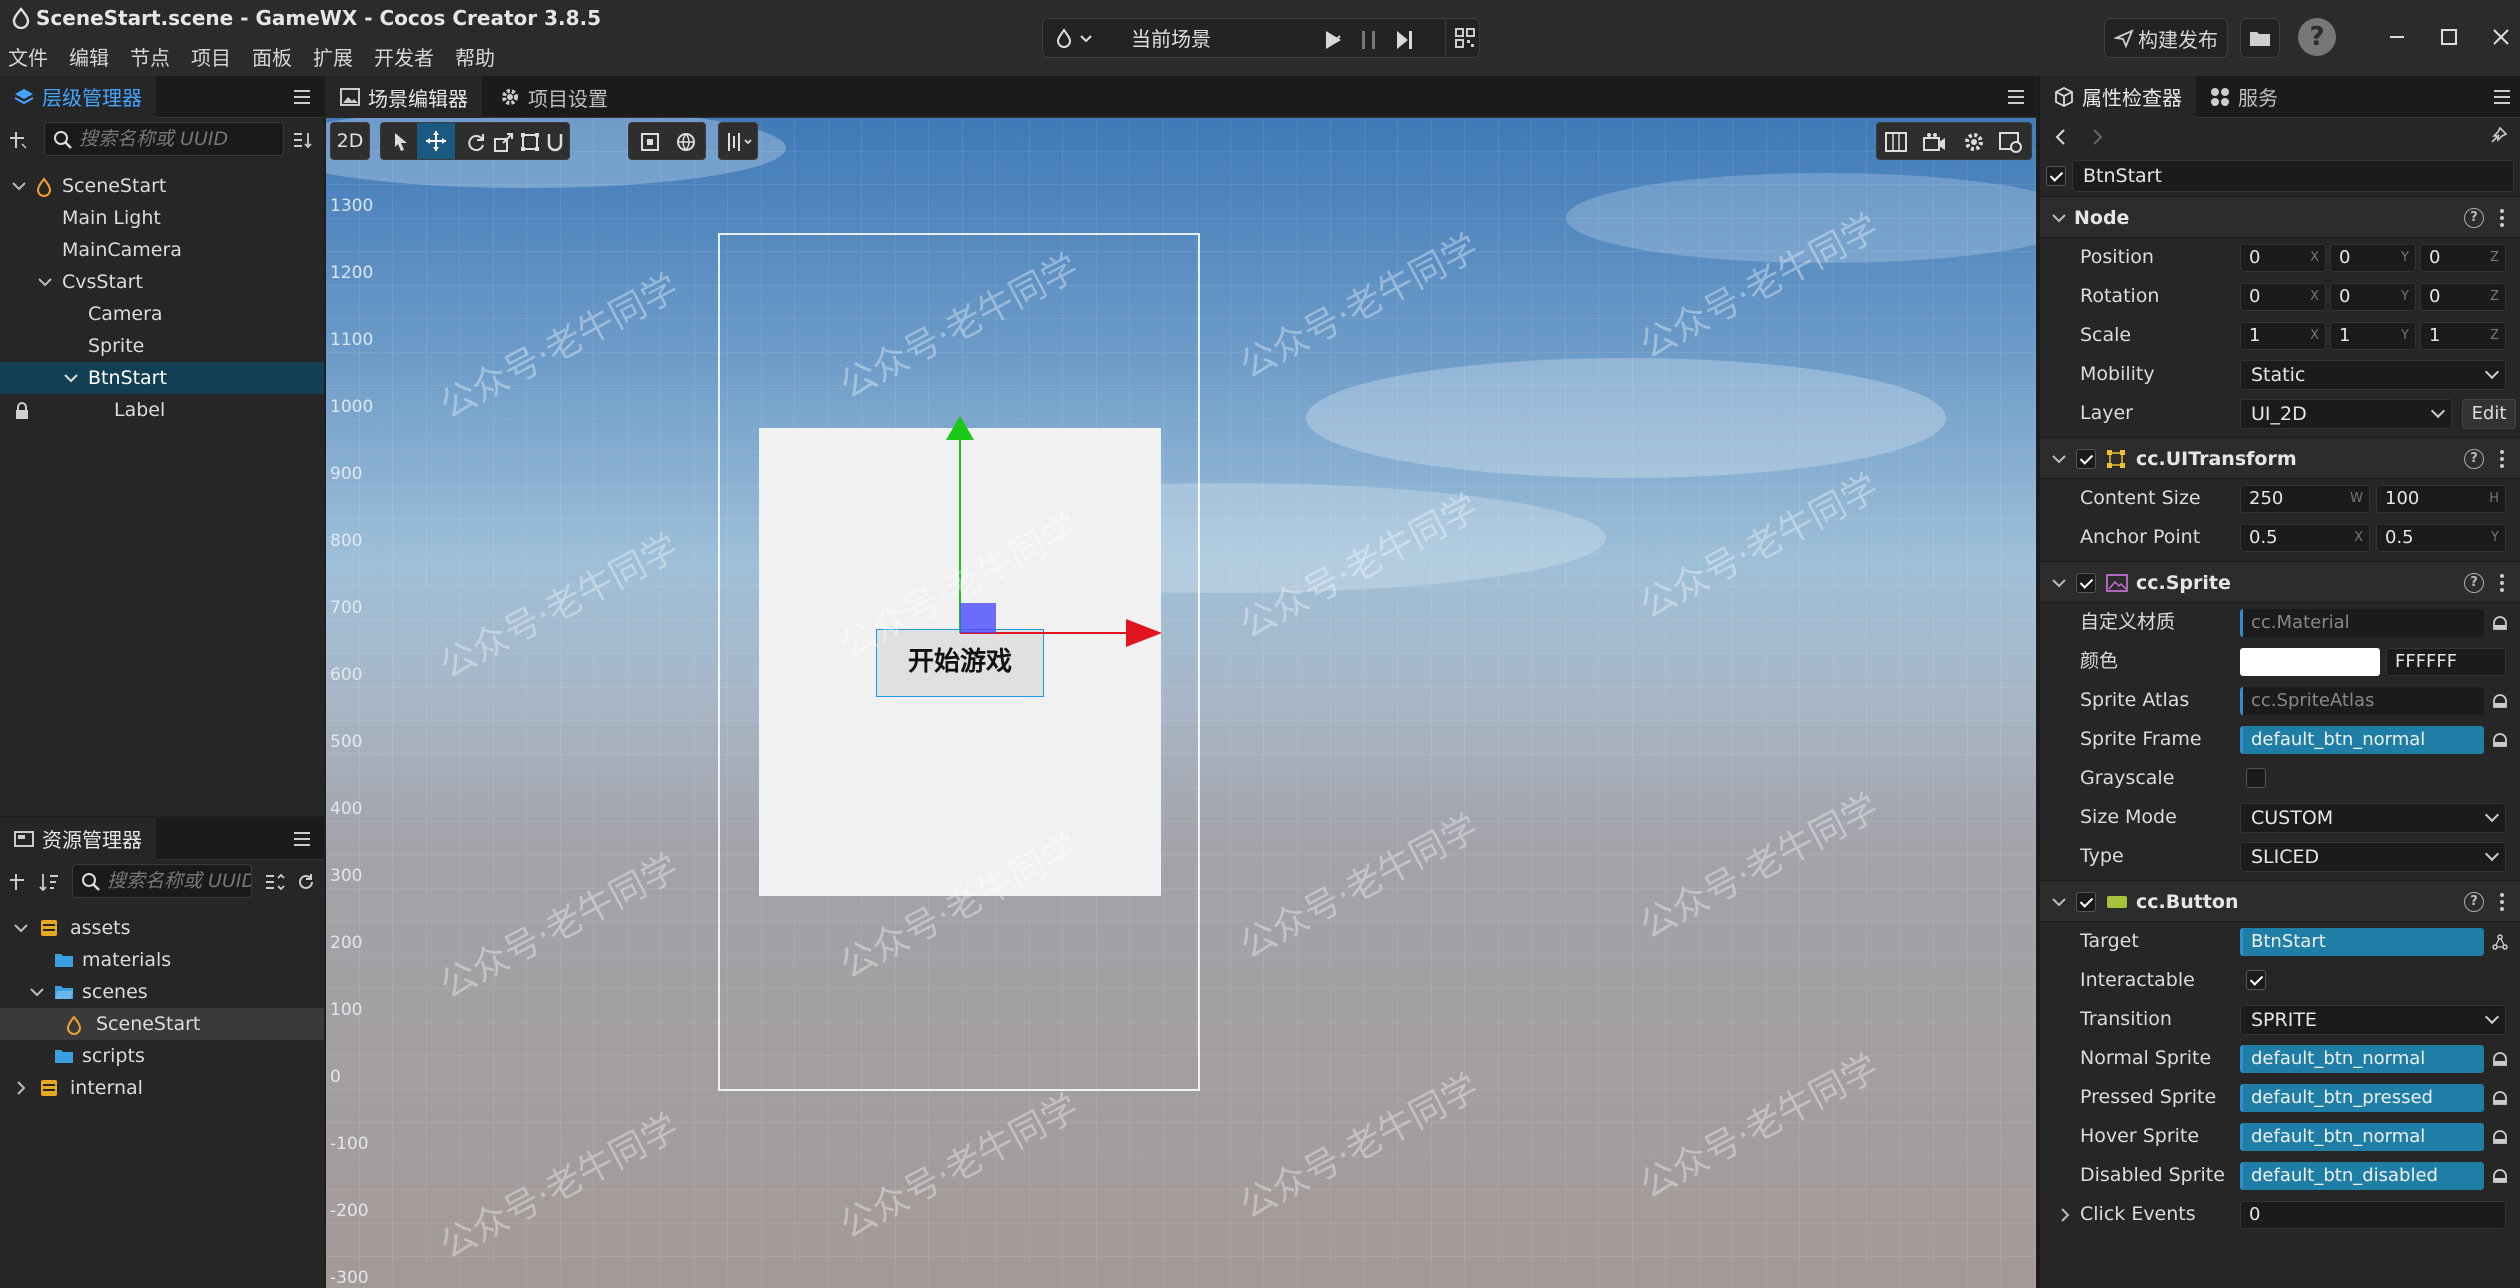  What do you see at coordinates (162, 1056) in the screenshot?
I see `asset-folder-scripts: scripts` at bounding box center [162, 1056].